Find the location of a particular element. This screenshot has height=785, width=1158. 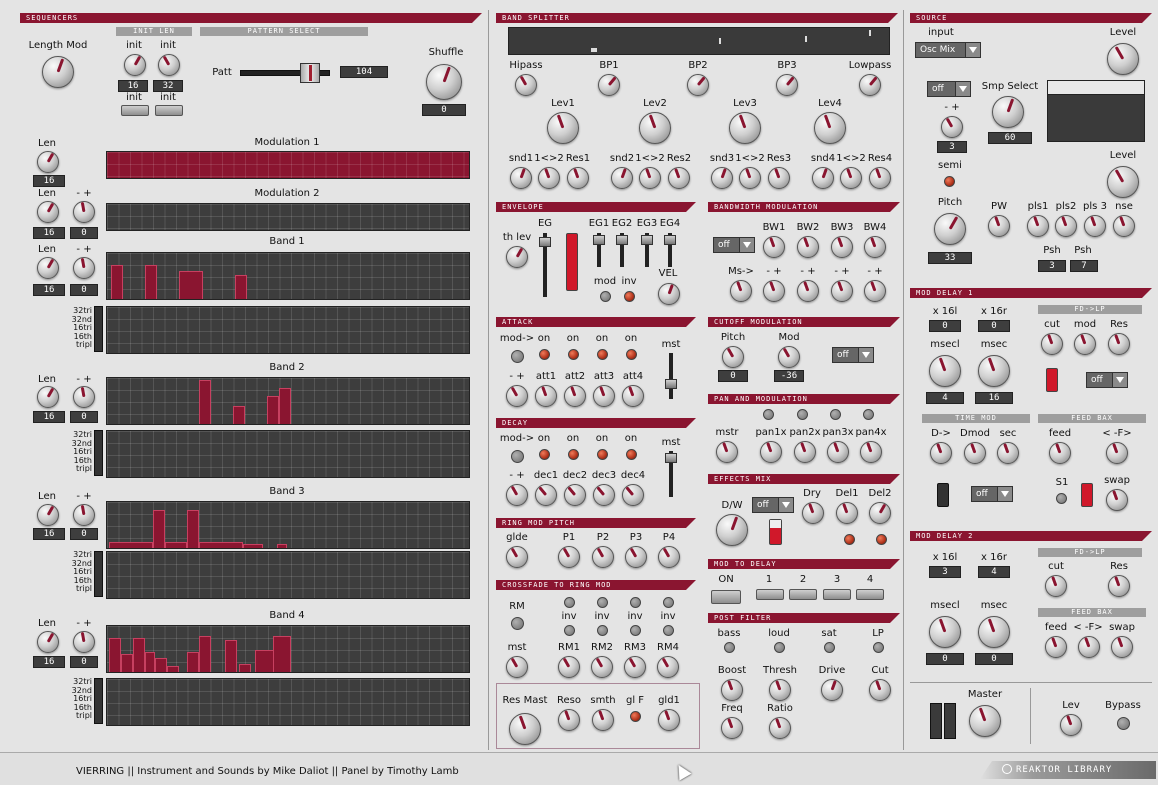

f-knob is located at coordinates (1117, 453).